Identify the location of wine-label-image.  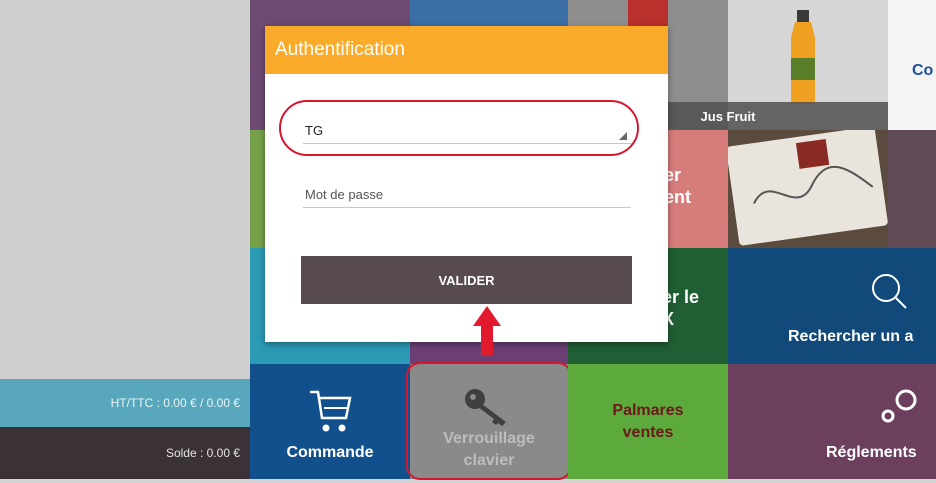
(808, 188).